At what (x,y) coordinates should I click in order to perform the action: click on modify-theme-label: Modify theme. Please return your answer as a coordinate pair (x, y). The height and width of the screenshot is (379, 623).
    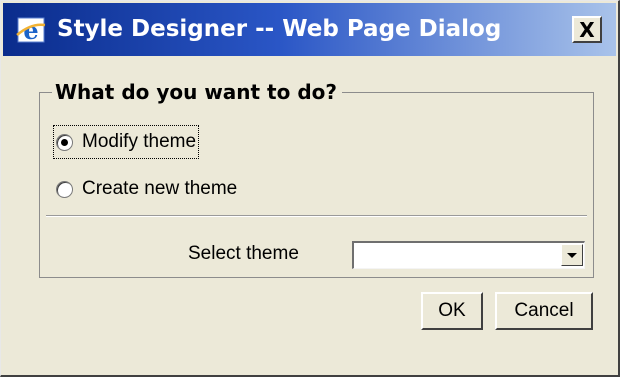
    Looking at the image, I should click on (139, 142).